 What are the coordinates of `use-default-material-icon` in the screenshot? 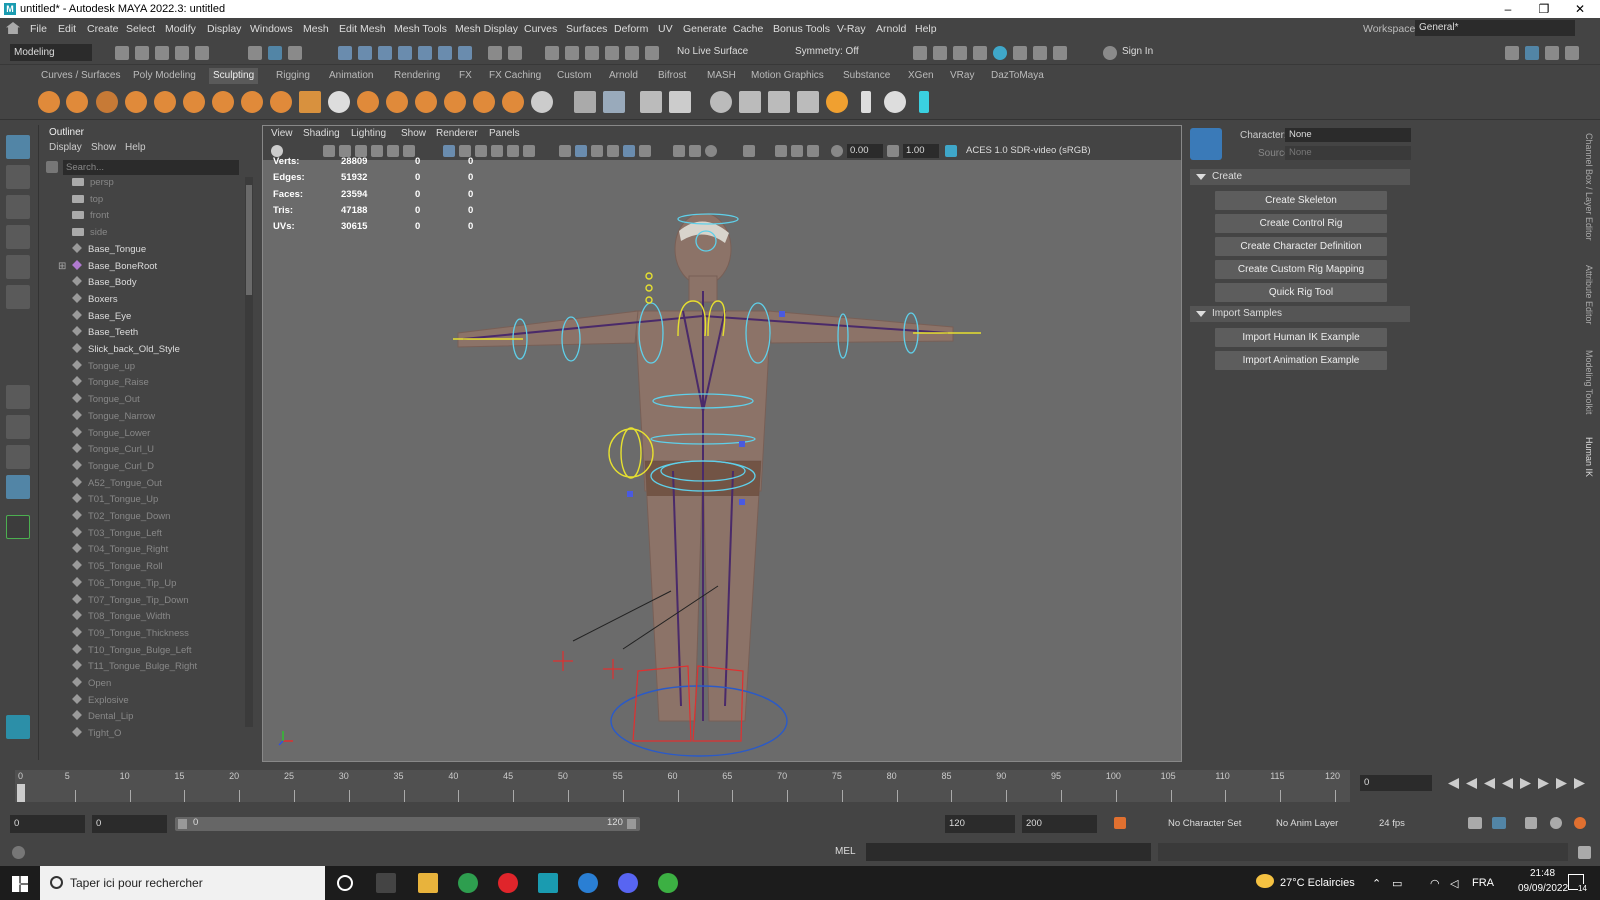 It's located at (481, 151).